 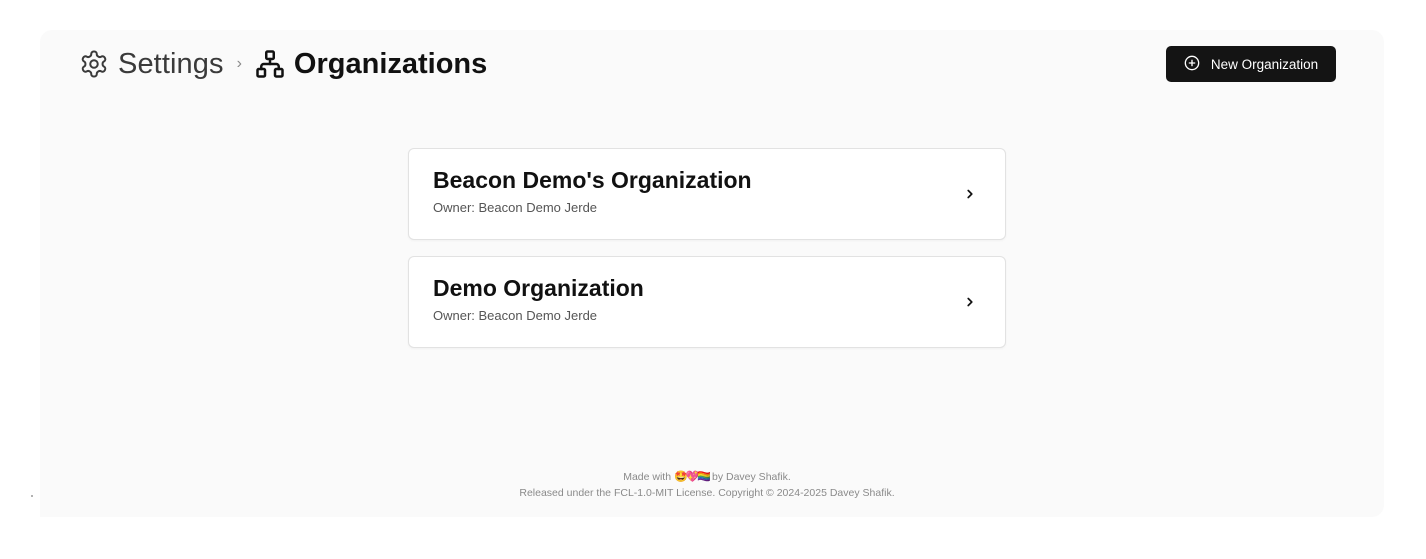 I want to click on organization-name: Beacon Demo's Organization, so click(x=592, y=180).